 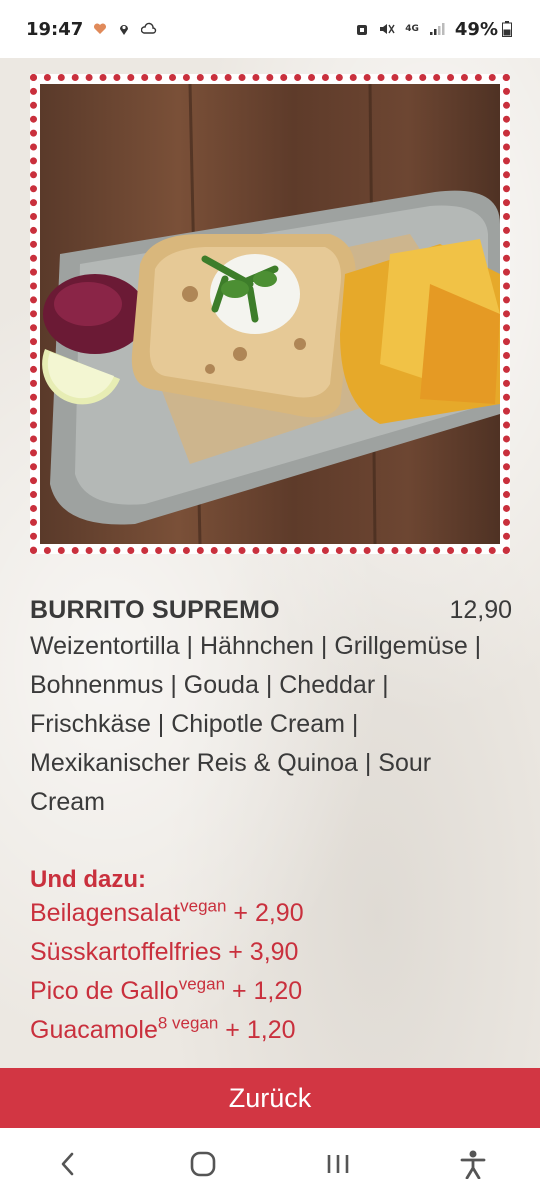 I want to click on network-label: 4G, so click(x=412, y=28).